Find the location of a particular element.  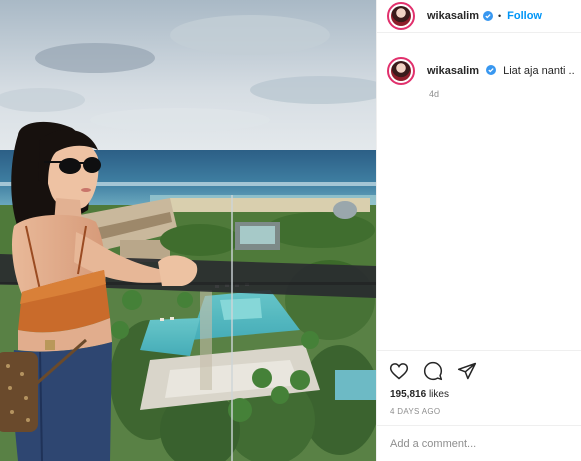

action-icons is located at coordinates (433, 371).